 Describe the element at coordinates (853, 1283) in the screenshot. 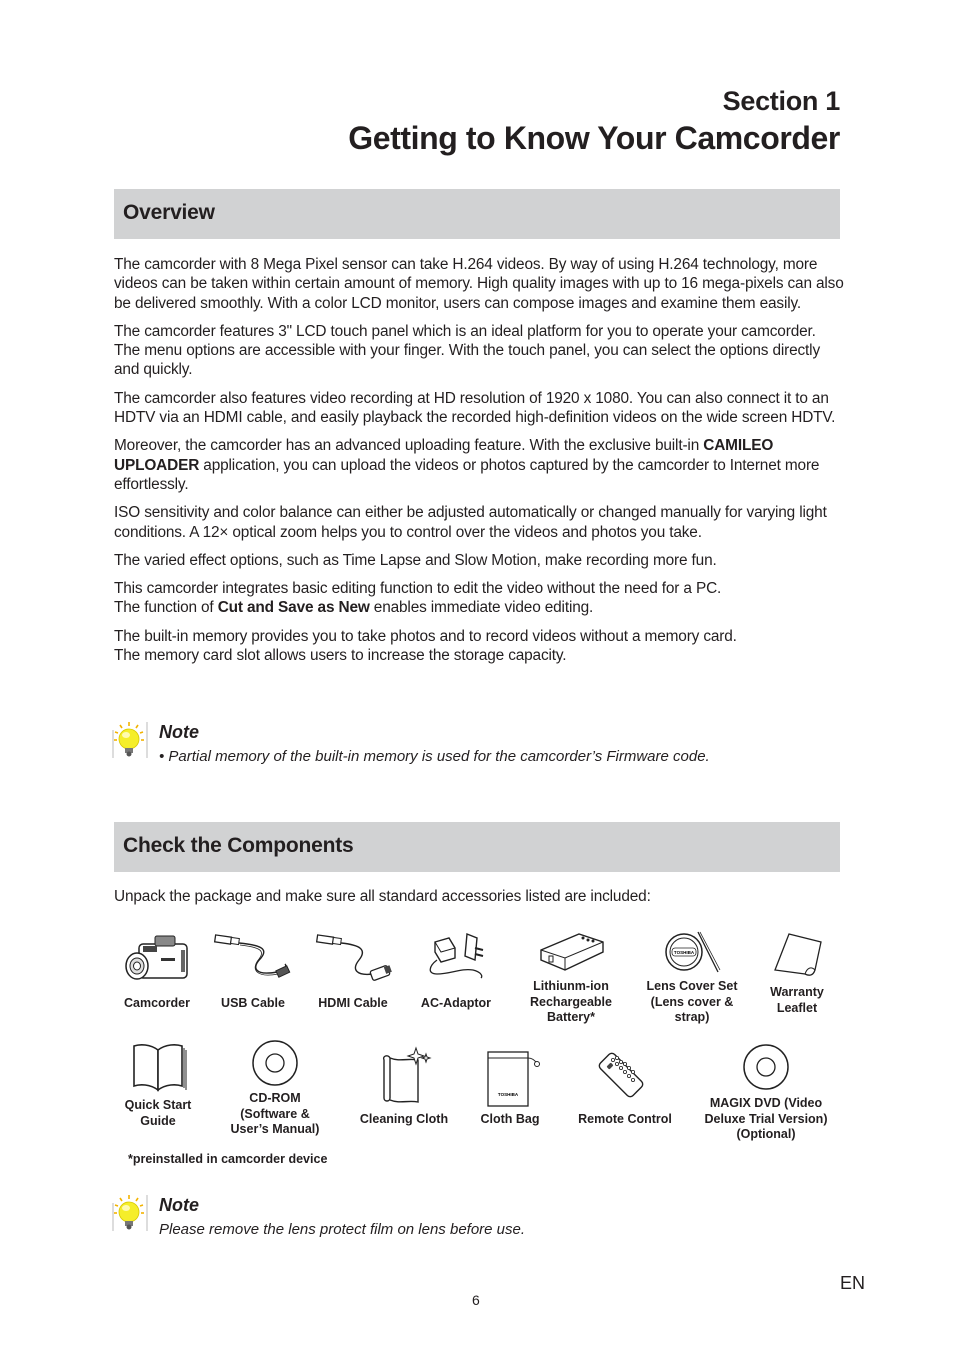

I see `language-label: EN` at that location.